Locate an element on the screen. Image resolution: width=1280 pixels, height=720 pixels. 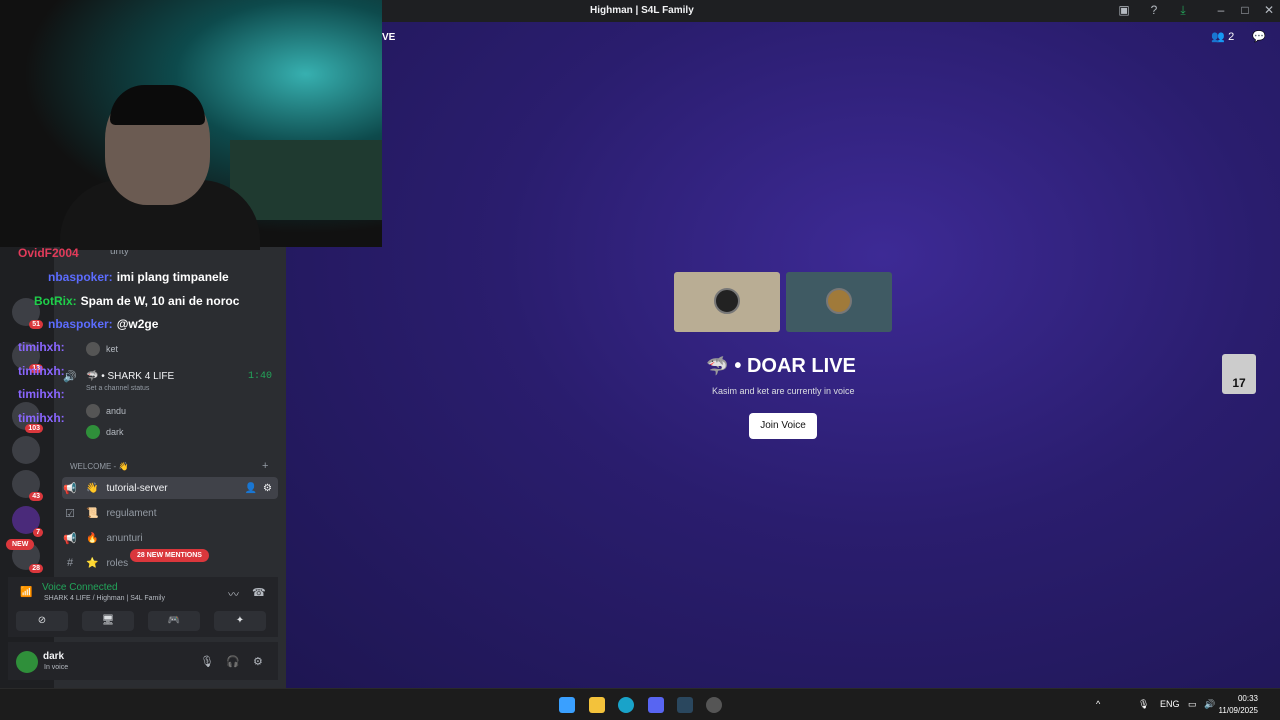
microphone-tray-icon: 🎙 is located at coordinates (1143, 704).